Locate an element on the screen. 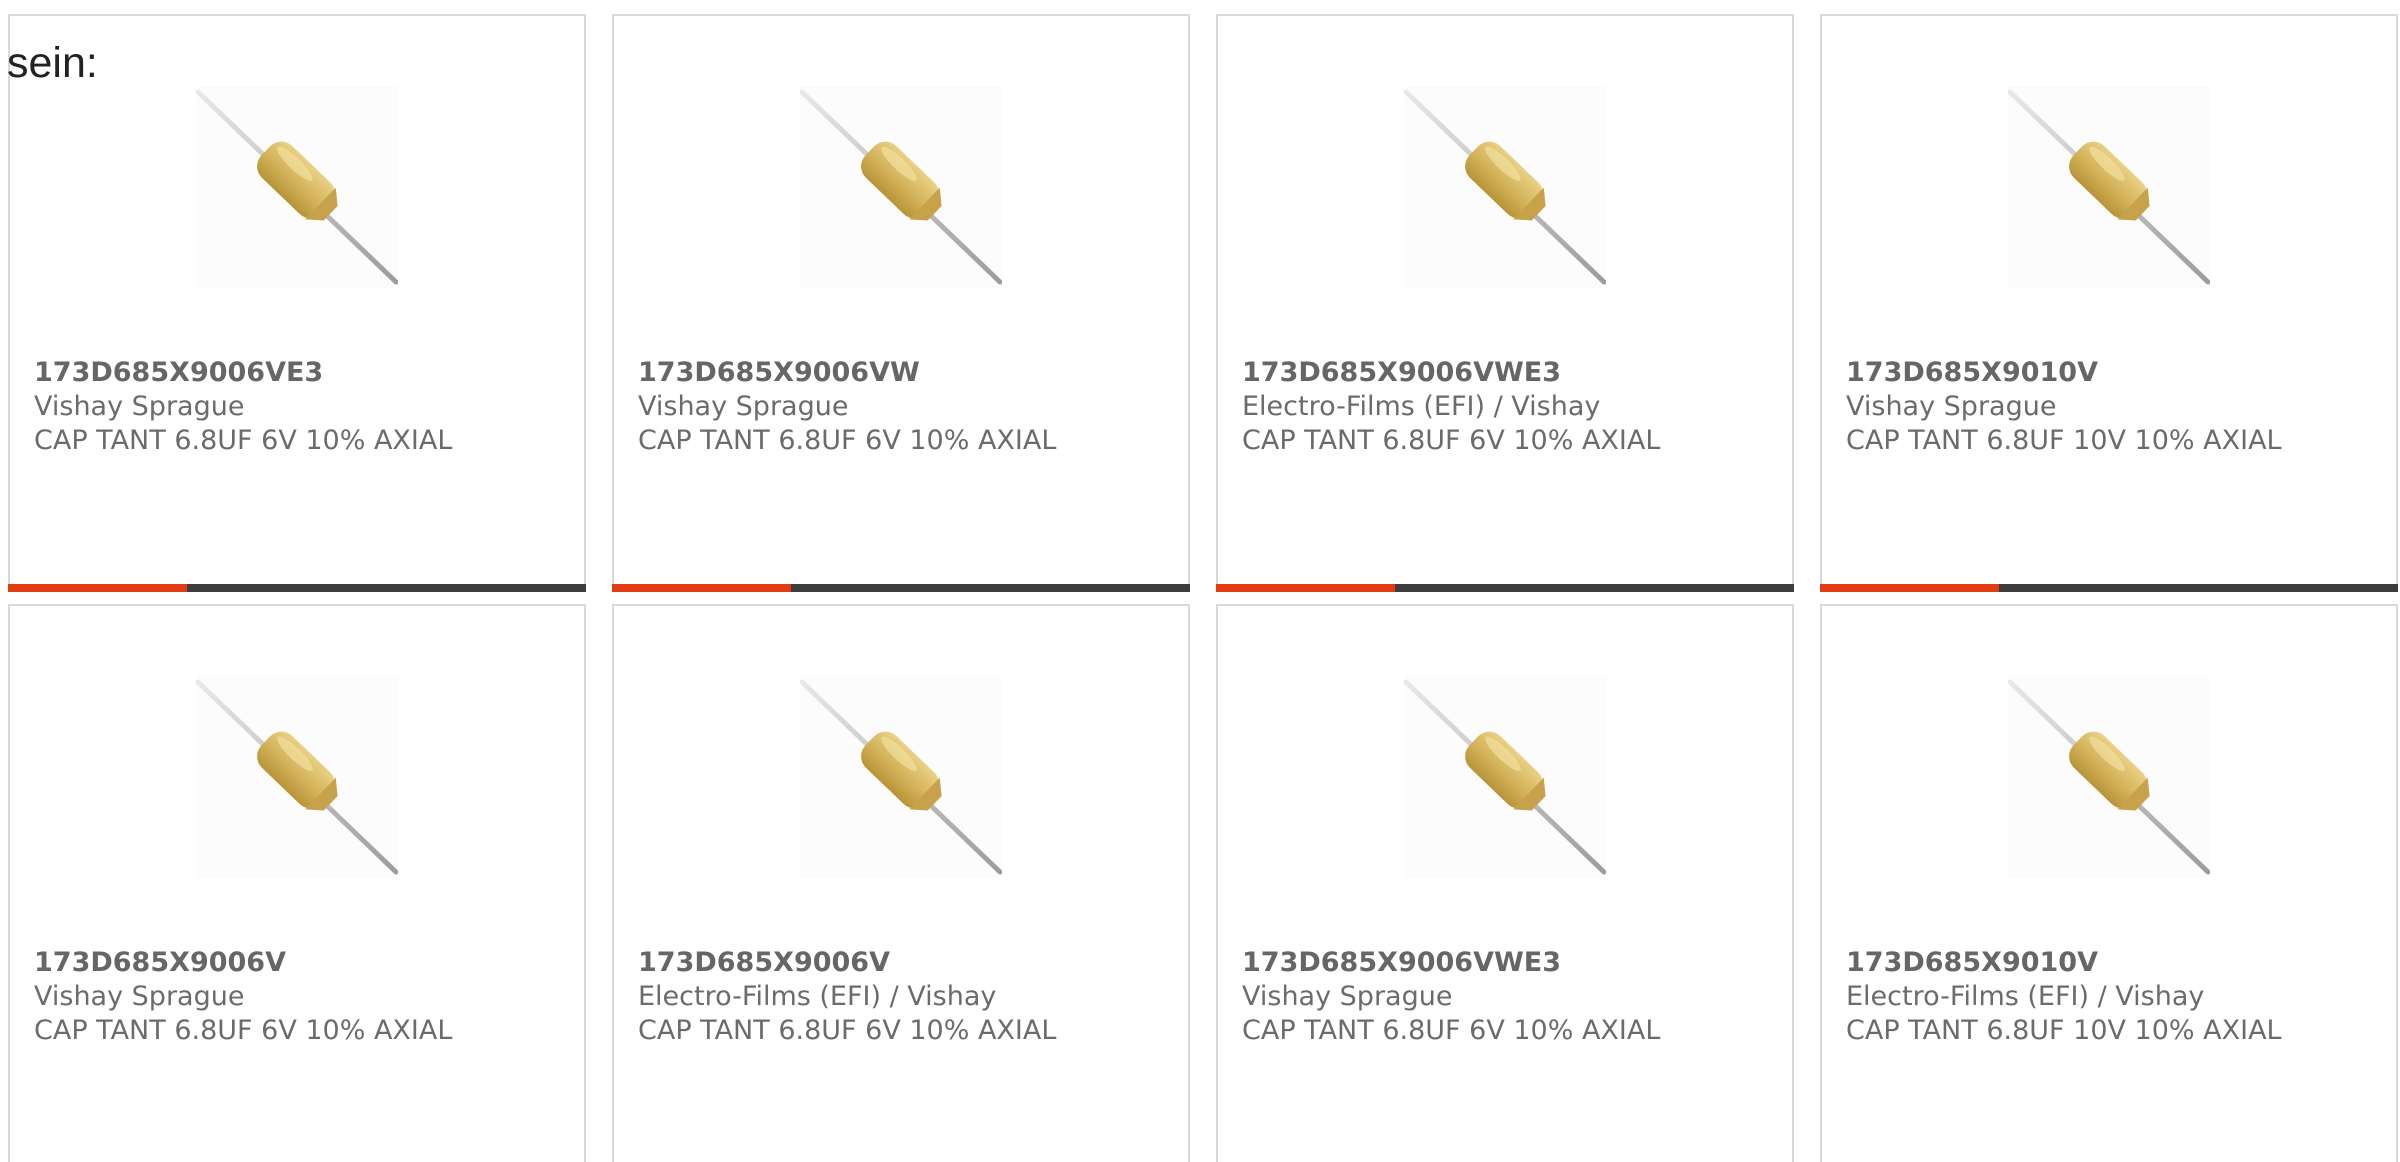 This screenshot has width=2400, height=1162. part-number: 173D685X9006VE3 is located at coordinates (304, 373).